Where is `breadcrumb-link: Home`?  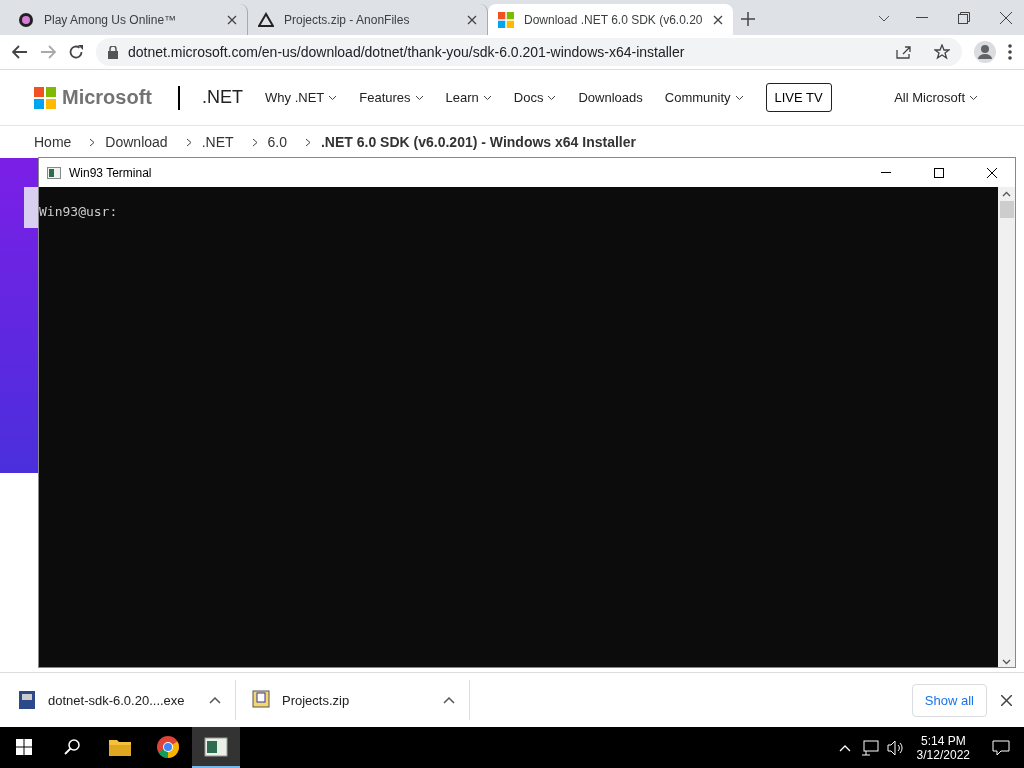
breadcrumb-link: Home is located at coordinates (53, 142).